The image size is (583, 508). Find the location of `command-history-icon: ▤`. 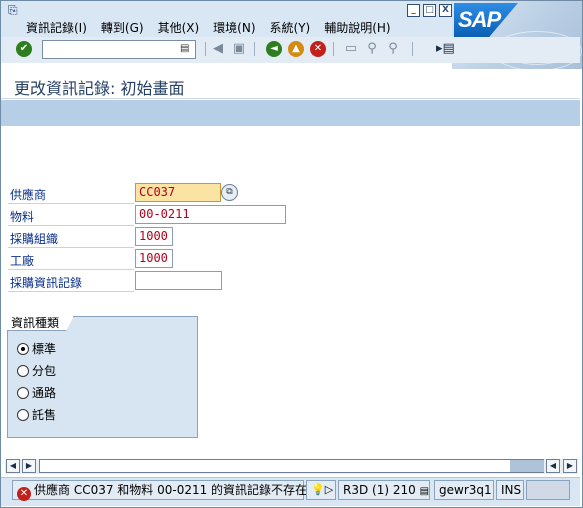

command-history-icon: ▤ is located at coordinates (187, 49).